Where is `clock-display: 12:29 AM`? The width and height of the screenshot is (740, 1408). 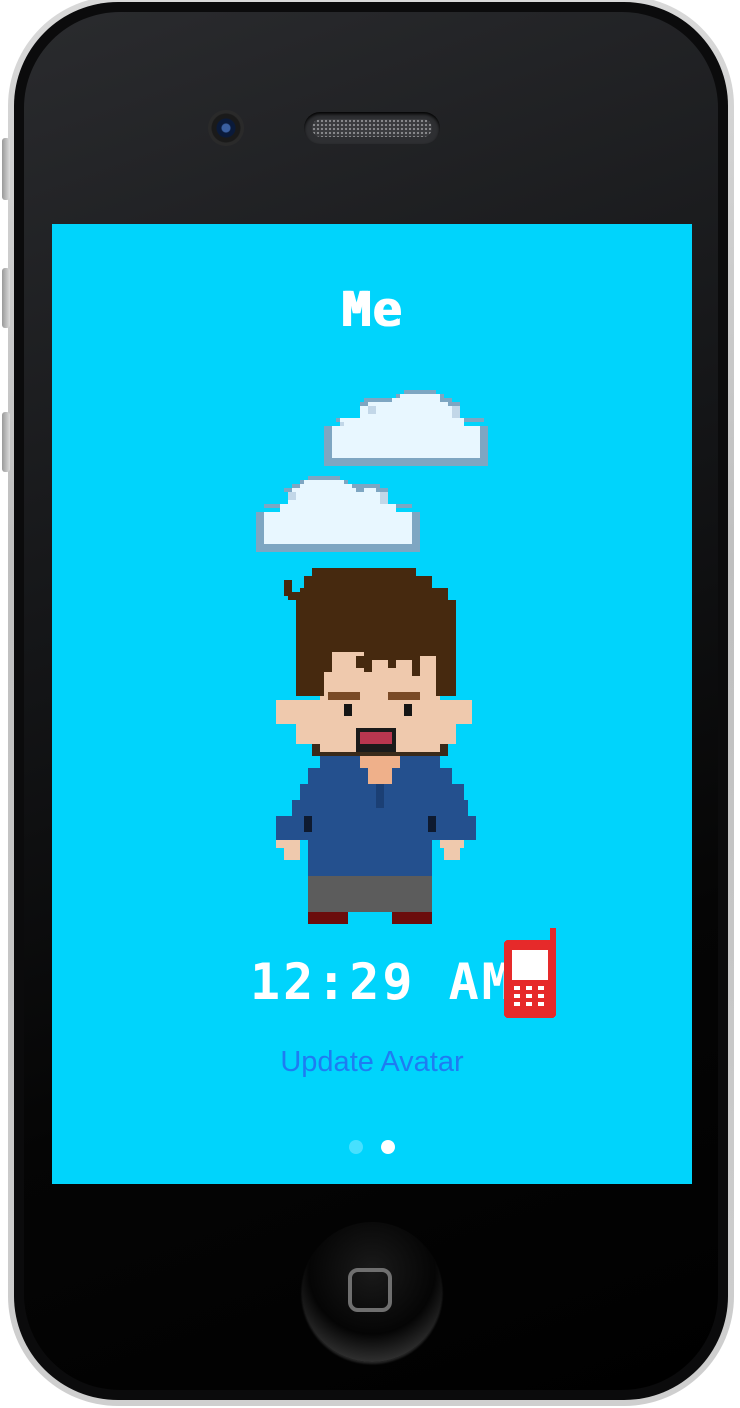 clock-display: 12:29 AM is located at coordinates (382, 982).